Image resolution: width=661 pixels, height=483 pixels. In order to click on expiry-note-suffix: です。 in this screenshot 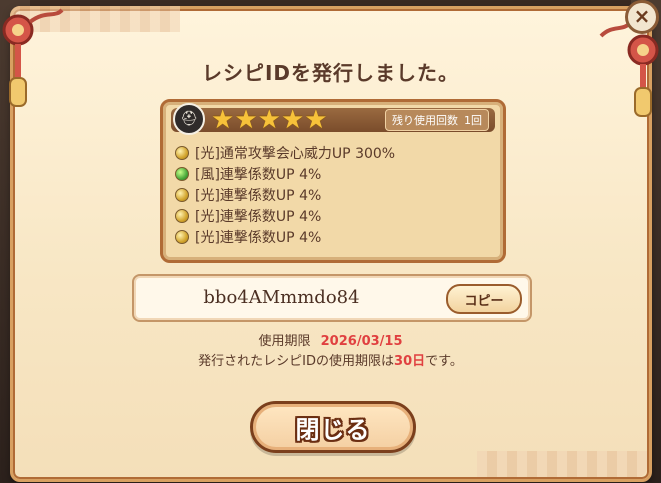, I will do `click(444, 361)`.